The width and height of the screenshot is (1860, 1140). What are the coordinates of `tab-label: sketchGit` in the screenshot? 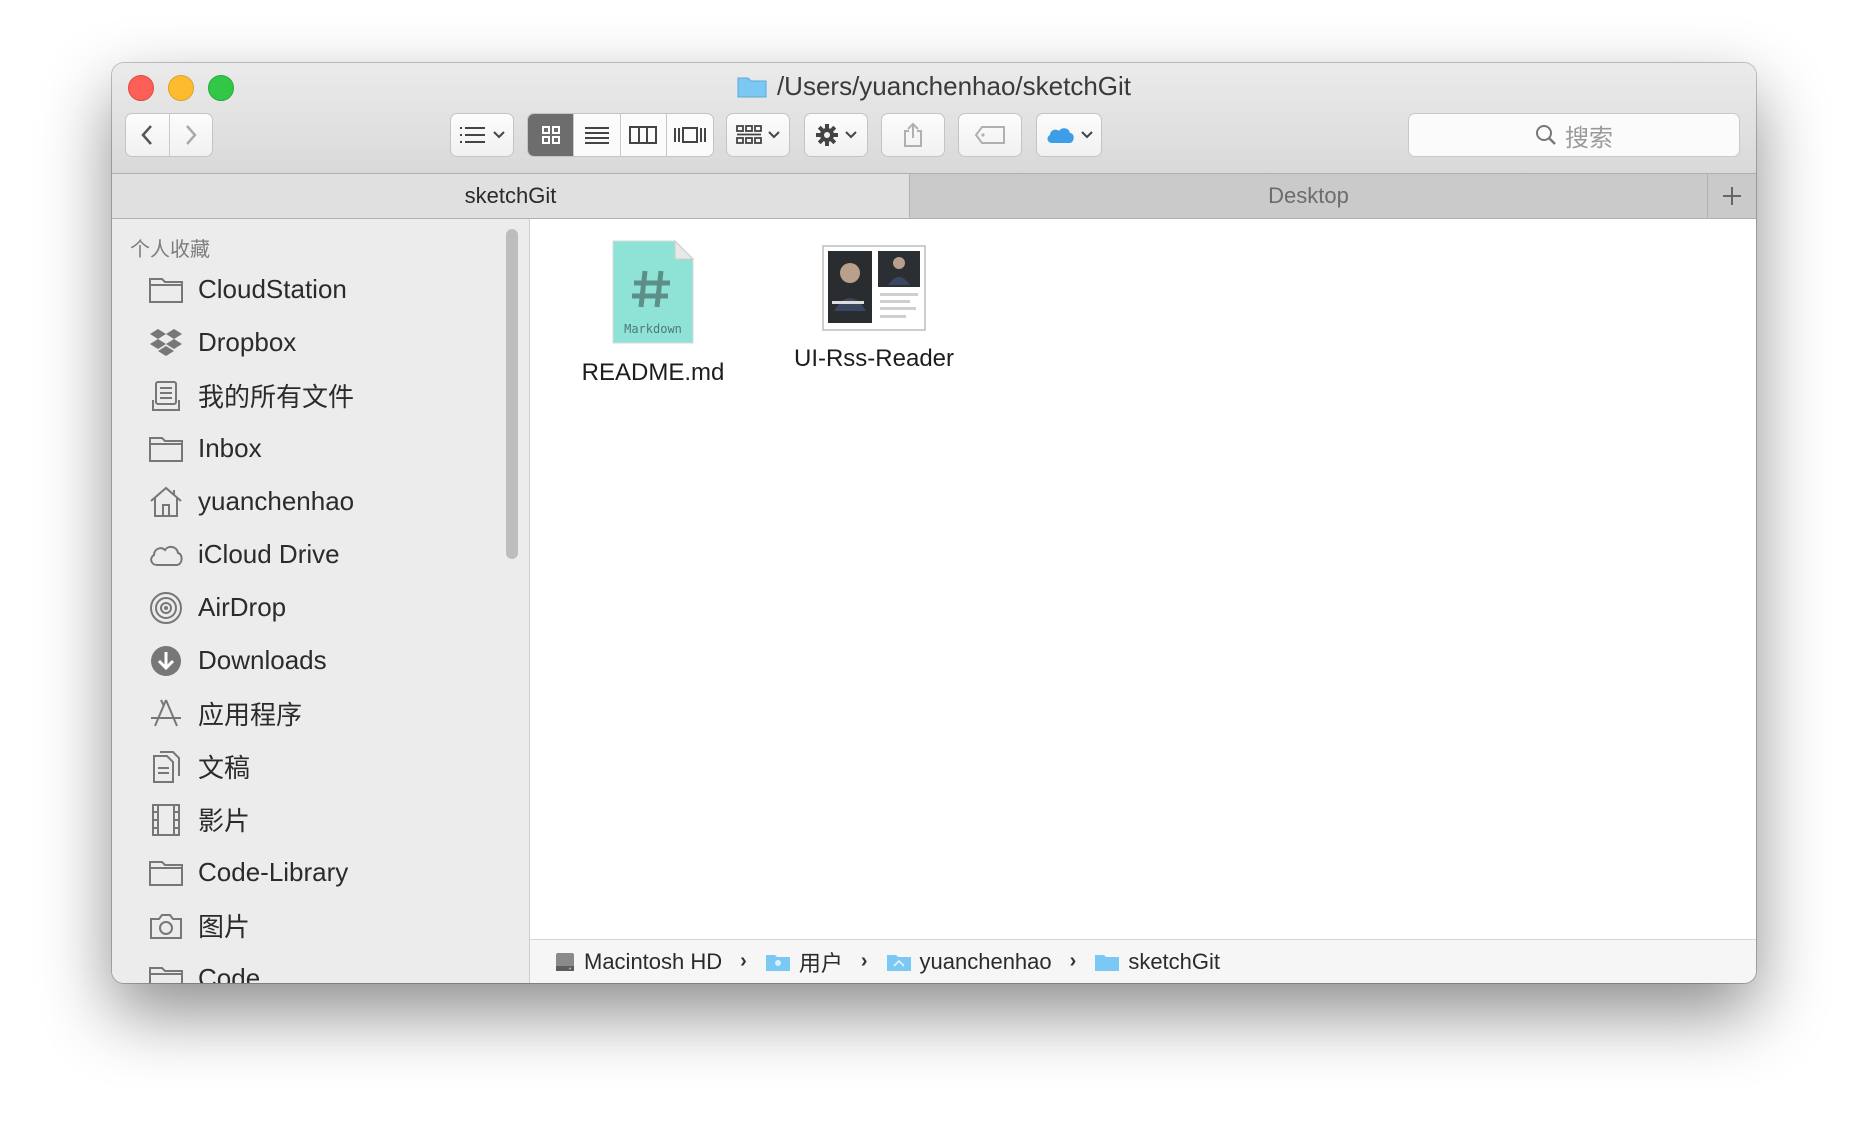 It's located at (510, 195).